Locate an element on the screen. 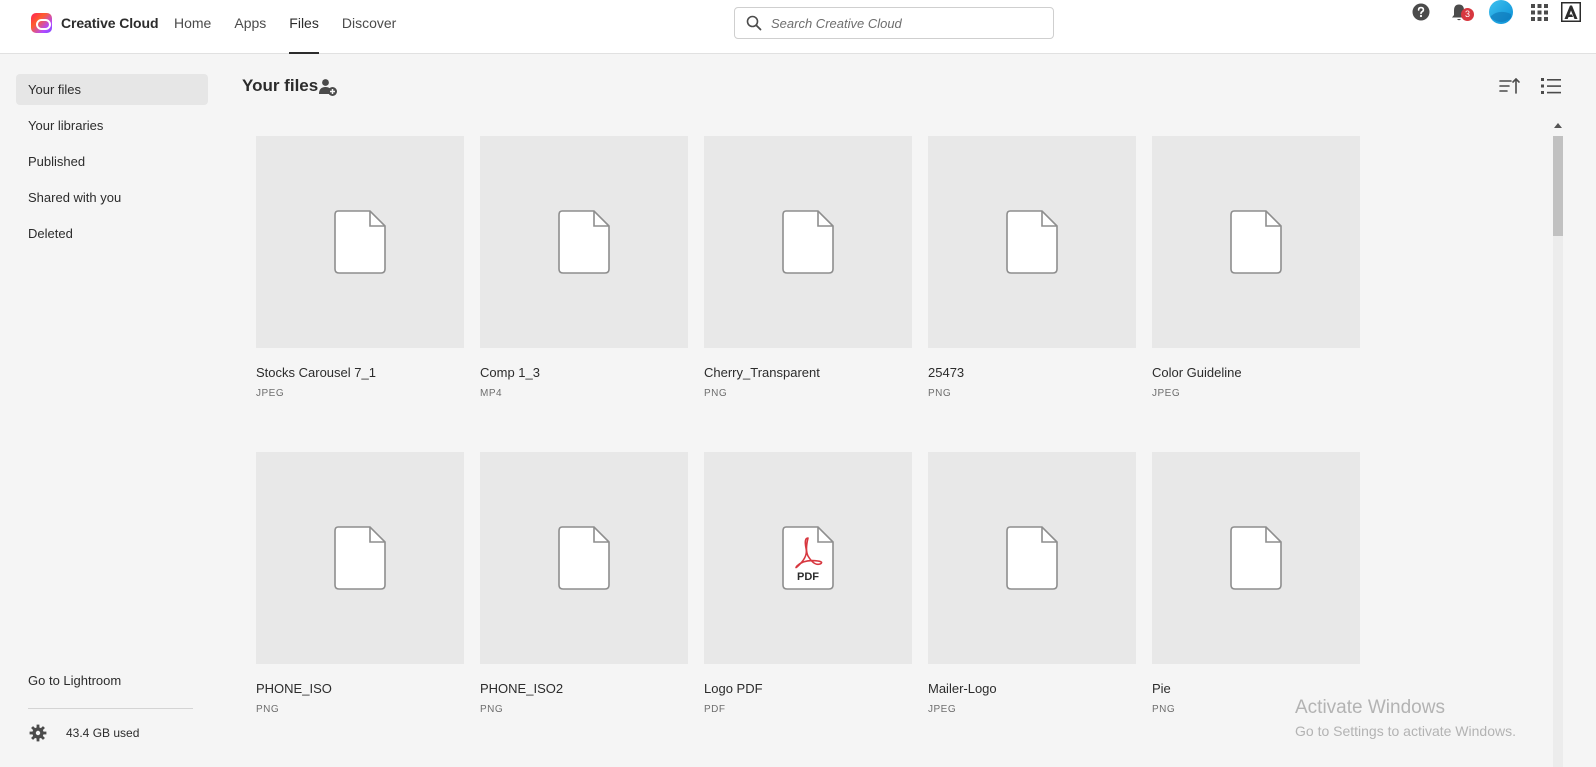 The width and height of the screenshot is (1596, 767). sidebar-divider is located at coordinates (110, 708).